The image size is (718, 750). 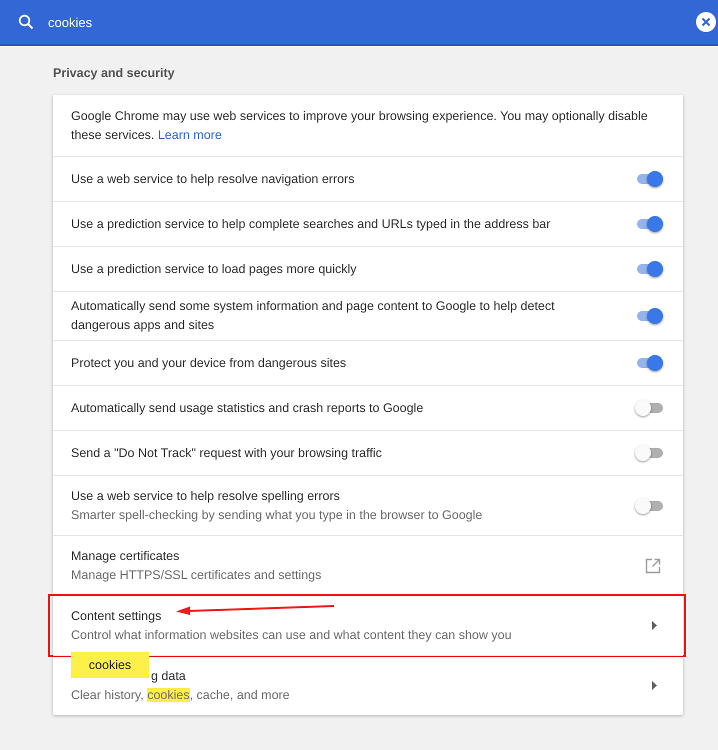 I want to click on search-field: cookies, so click(x=372, y=22).